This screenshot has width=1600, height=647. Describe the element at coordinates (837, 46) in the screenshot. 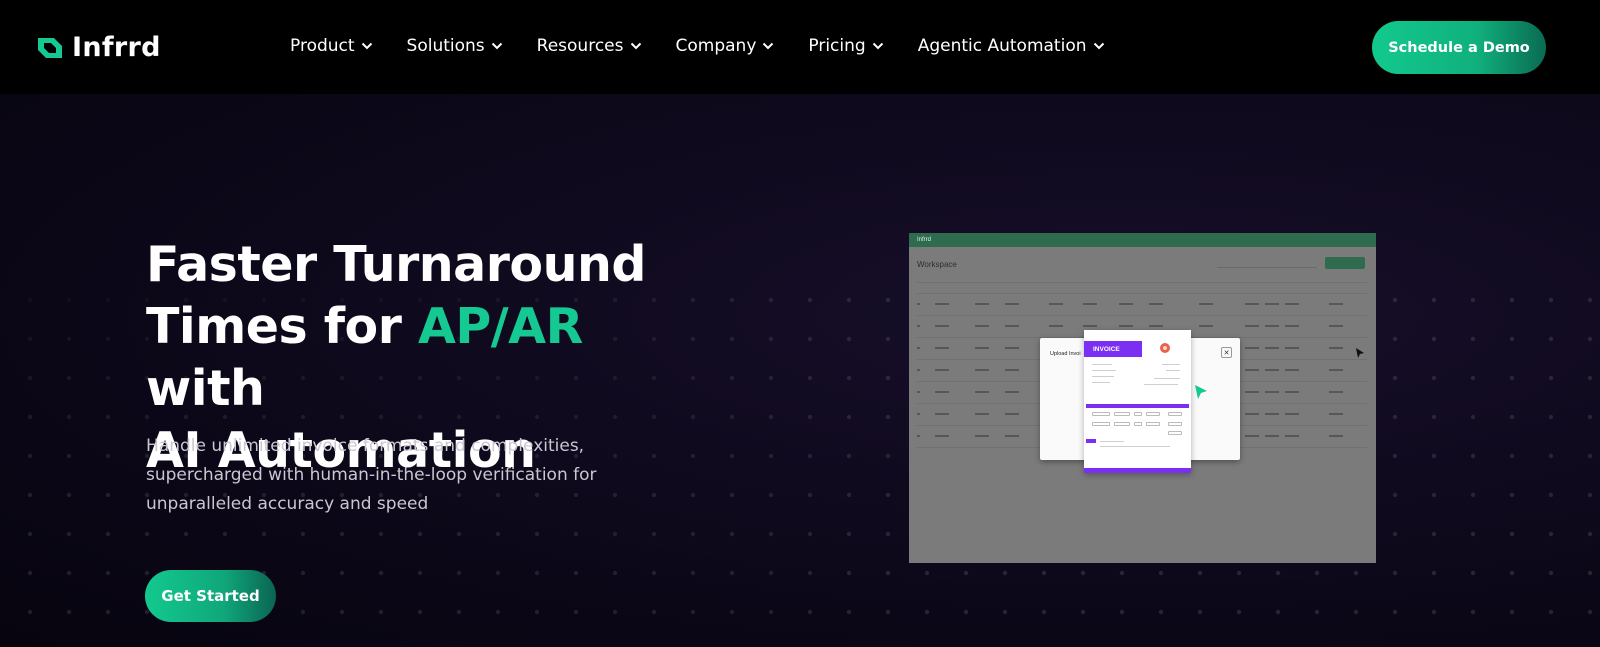

I see `nav-item-label: Pricing` at that location.